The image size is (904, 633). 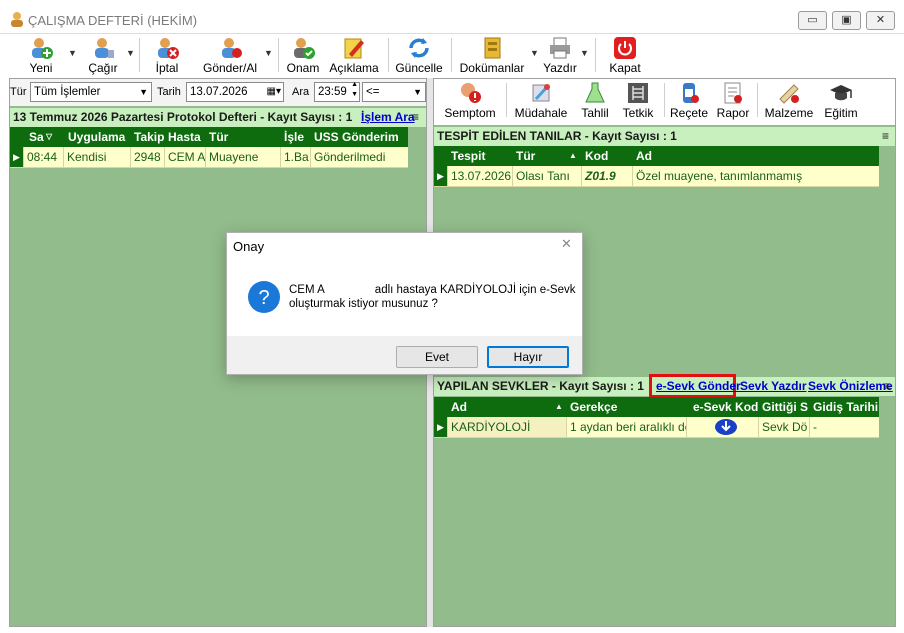 I want to click on training-button: Eğitim, so click(x=841, y=100).